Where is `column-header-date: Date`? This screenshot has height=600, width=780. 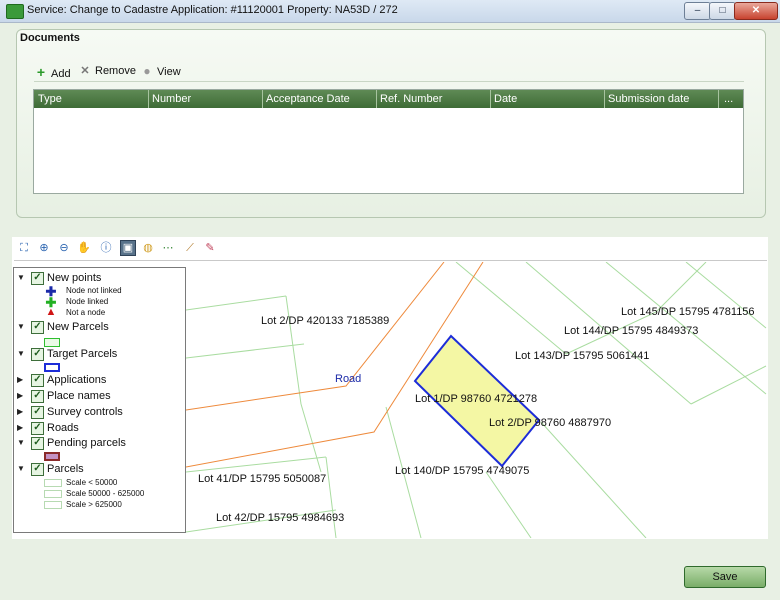 column-header-date: Date is located at coordinates (505, 99).